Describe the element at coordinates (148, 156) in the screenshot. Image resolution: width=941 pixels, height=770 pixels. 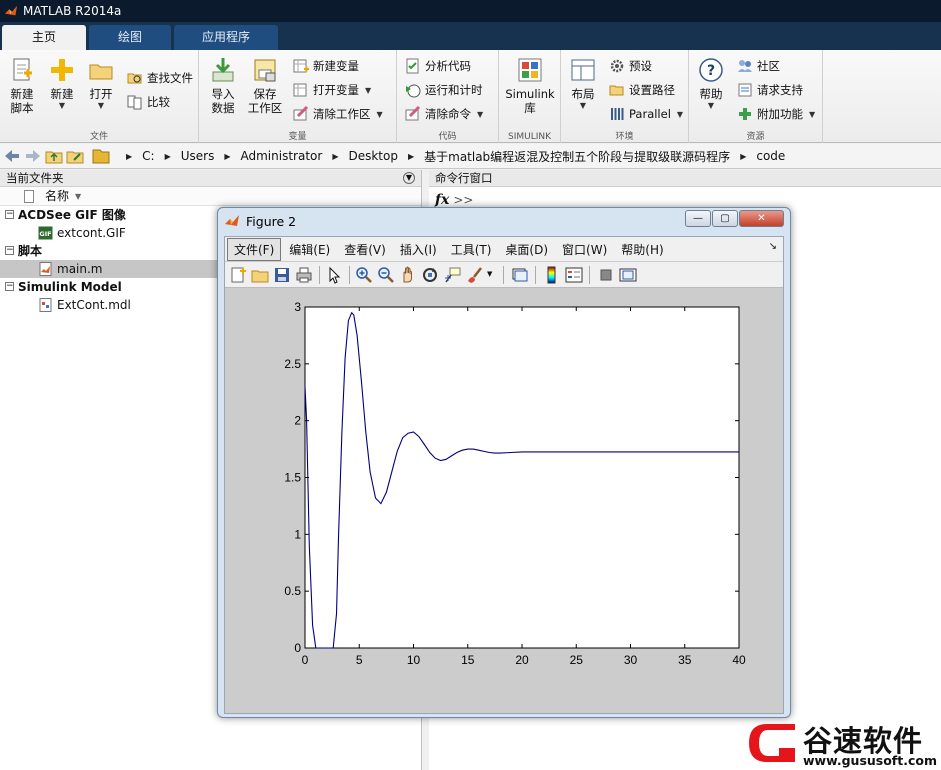
I see `crumb-drive: C:` at that location.